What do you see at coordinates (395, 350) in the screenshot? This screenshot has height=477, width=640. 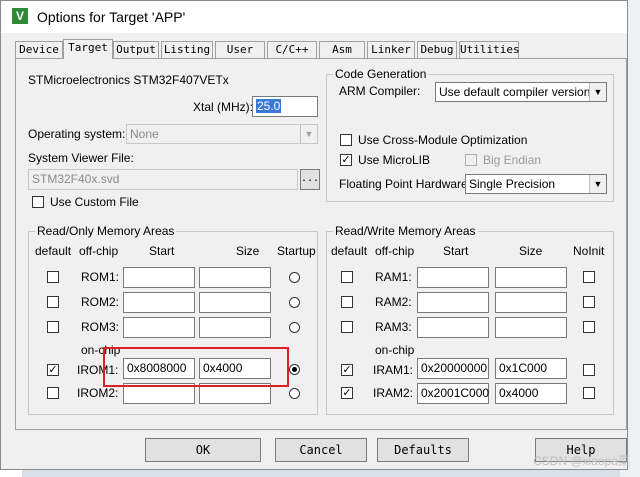 I see `ram-onchip-label: on-chip` at bounding box center [395, 350].